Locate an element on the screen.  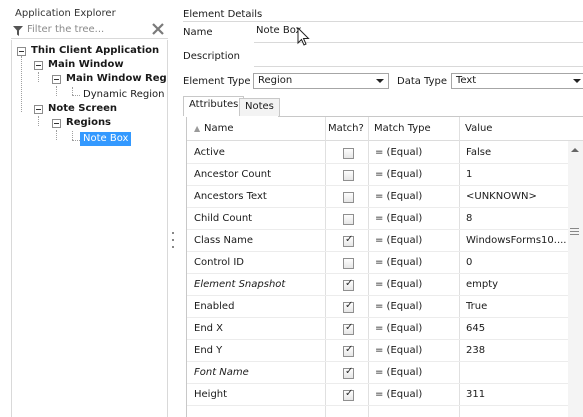
element-type-select: Region is located at coordinates (321, 81).